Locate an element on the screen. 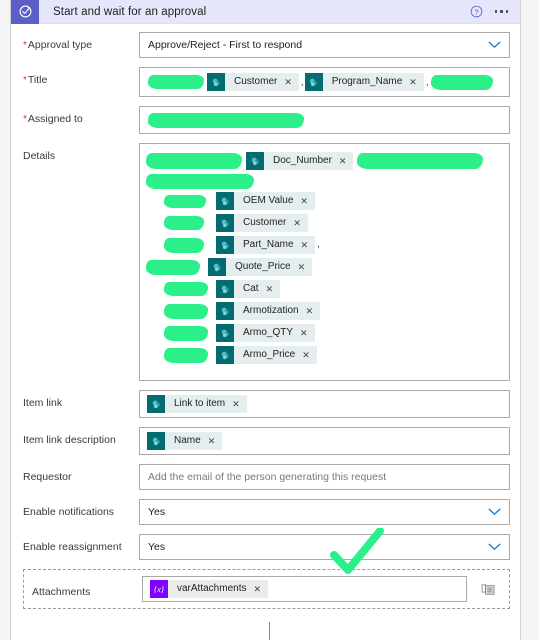 The image size is (539, 640). approval-type-value: Approve/Reject - First to respond is located at coordinates (225, 45).